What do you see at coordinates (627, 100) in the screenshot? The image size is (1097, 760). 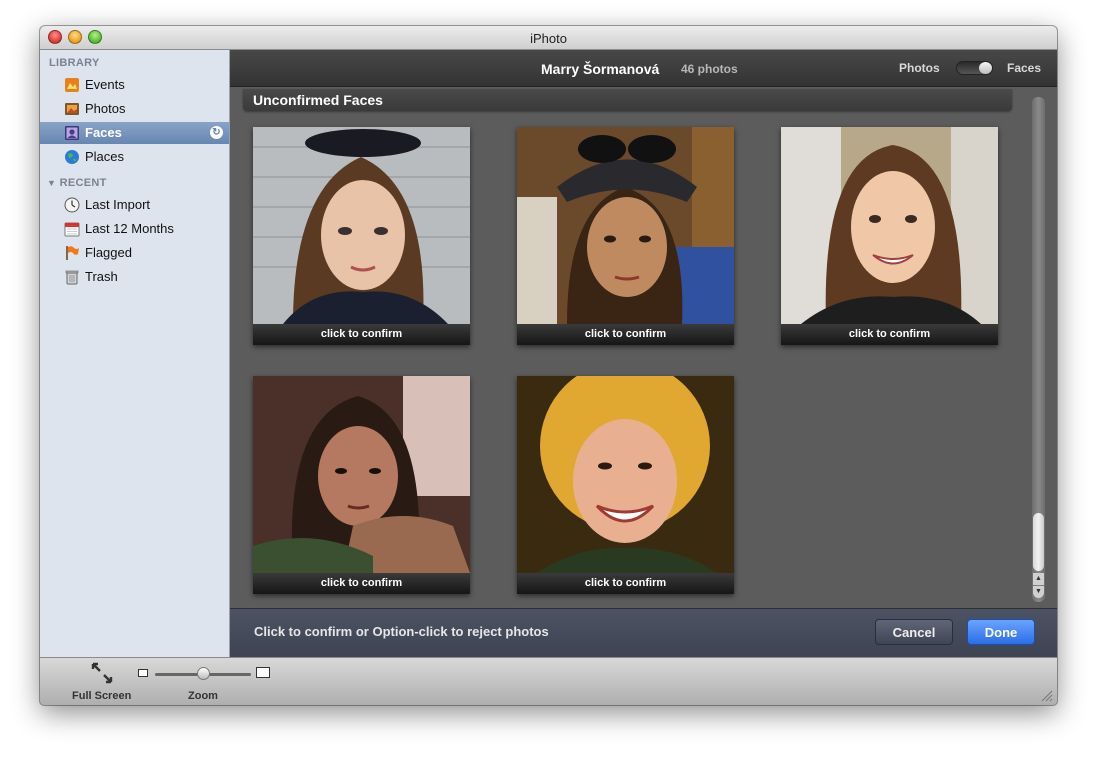 I see `section-banner: Unconfirmed Faces` at bounding box center [627, 100].